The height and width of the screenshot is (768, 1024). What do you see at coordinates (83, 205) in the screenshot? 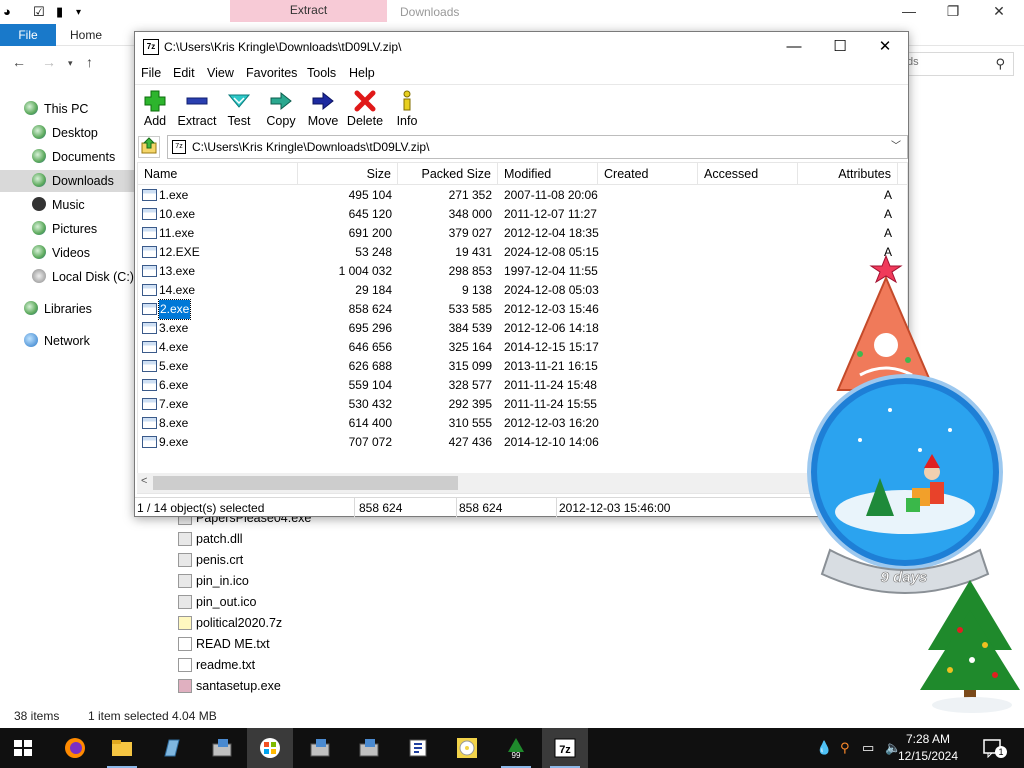
I see `nav-music: Music` at bounding box center [83, 205].